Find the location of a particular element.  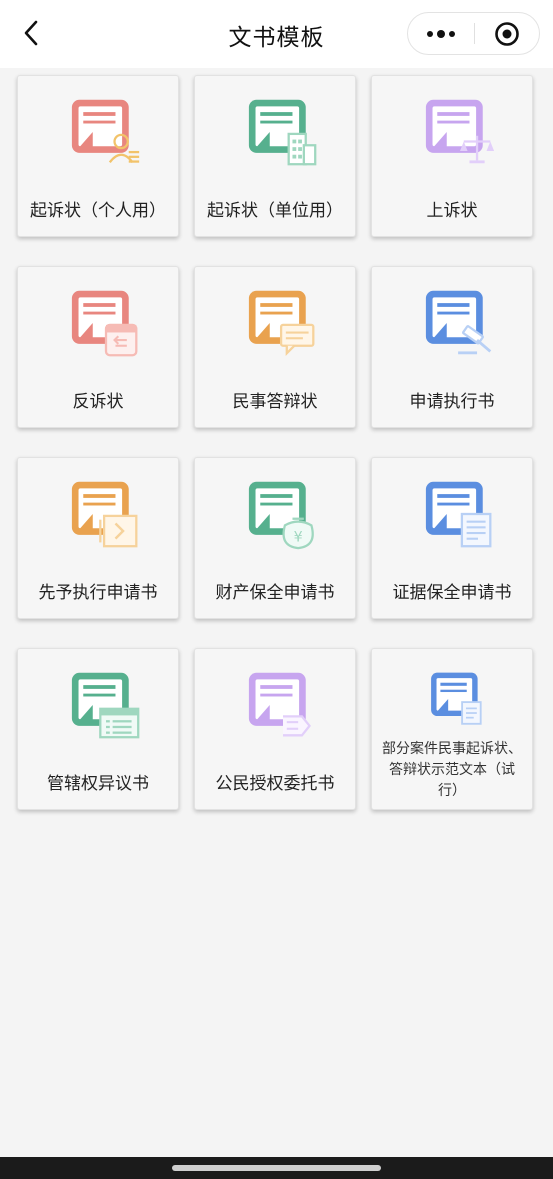

template-label: 起诉状（单位用） is located at coordinates (275, 211).